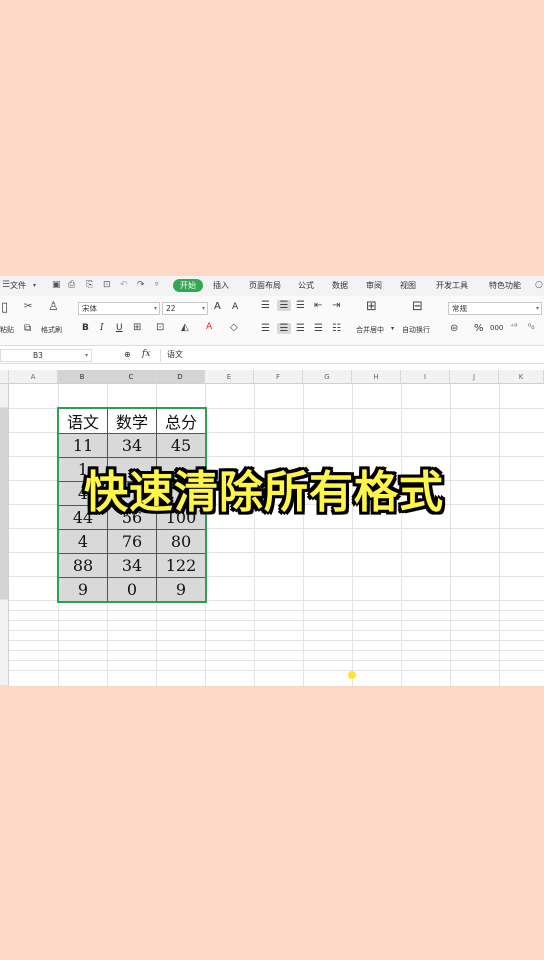  What do you see at coordinates (531, 326) in the screenshot?
I see `decrease-decimal-icon: ⁰₀` at bounding box center [531, 326].